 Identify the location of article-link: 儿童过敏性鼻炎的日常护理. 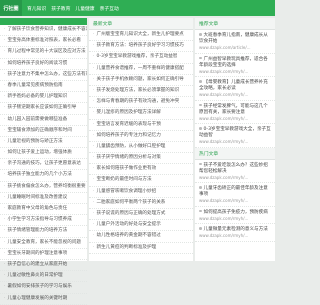
(34, 275).